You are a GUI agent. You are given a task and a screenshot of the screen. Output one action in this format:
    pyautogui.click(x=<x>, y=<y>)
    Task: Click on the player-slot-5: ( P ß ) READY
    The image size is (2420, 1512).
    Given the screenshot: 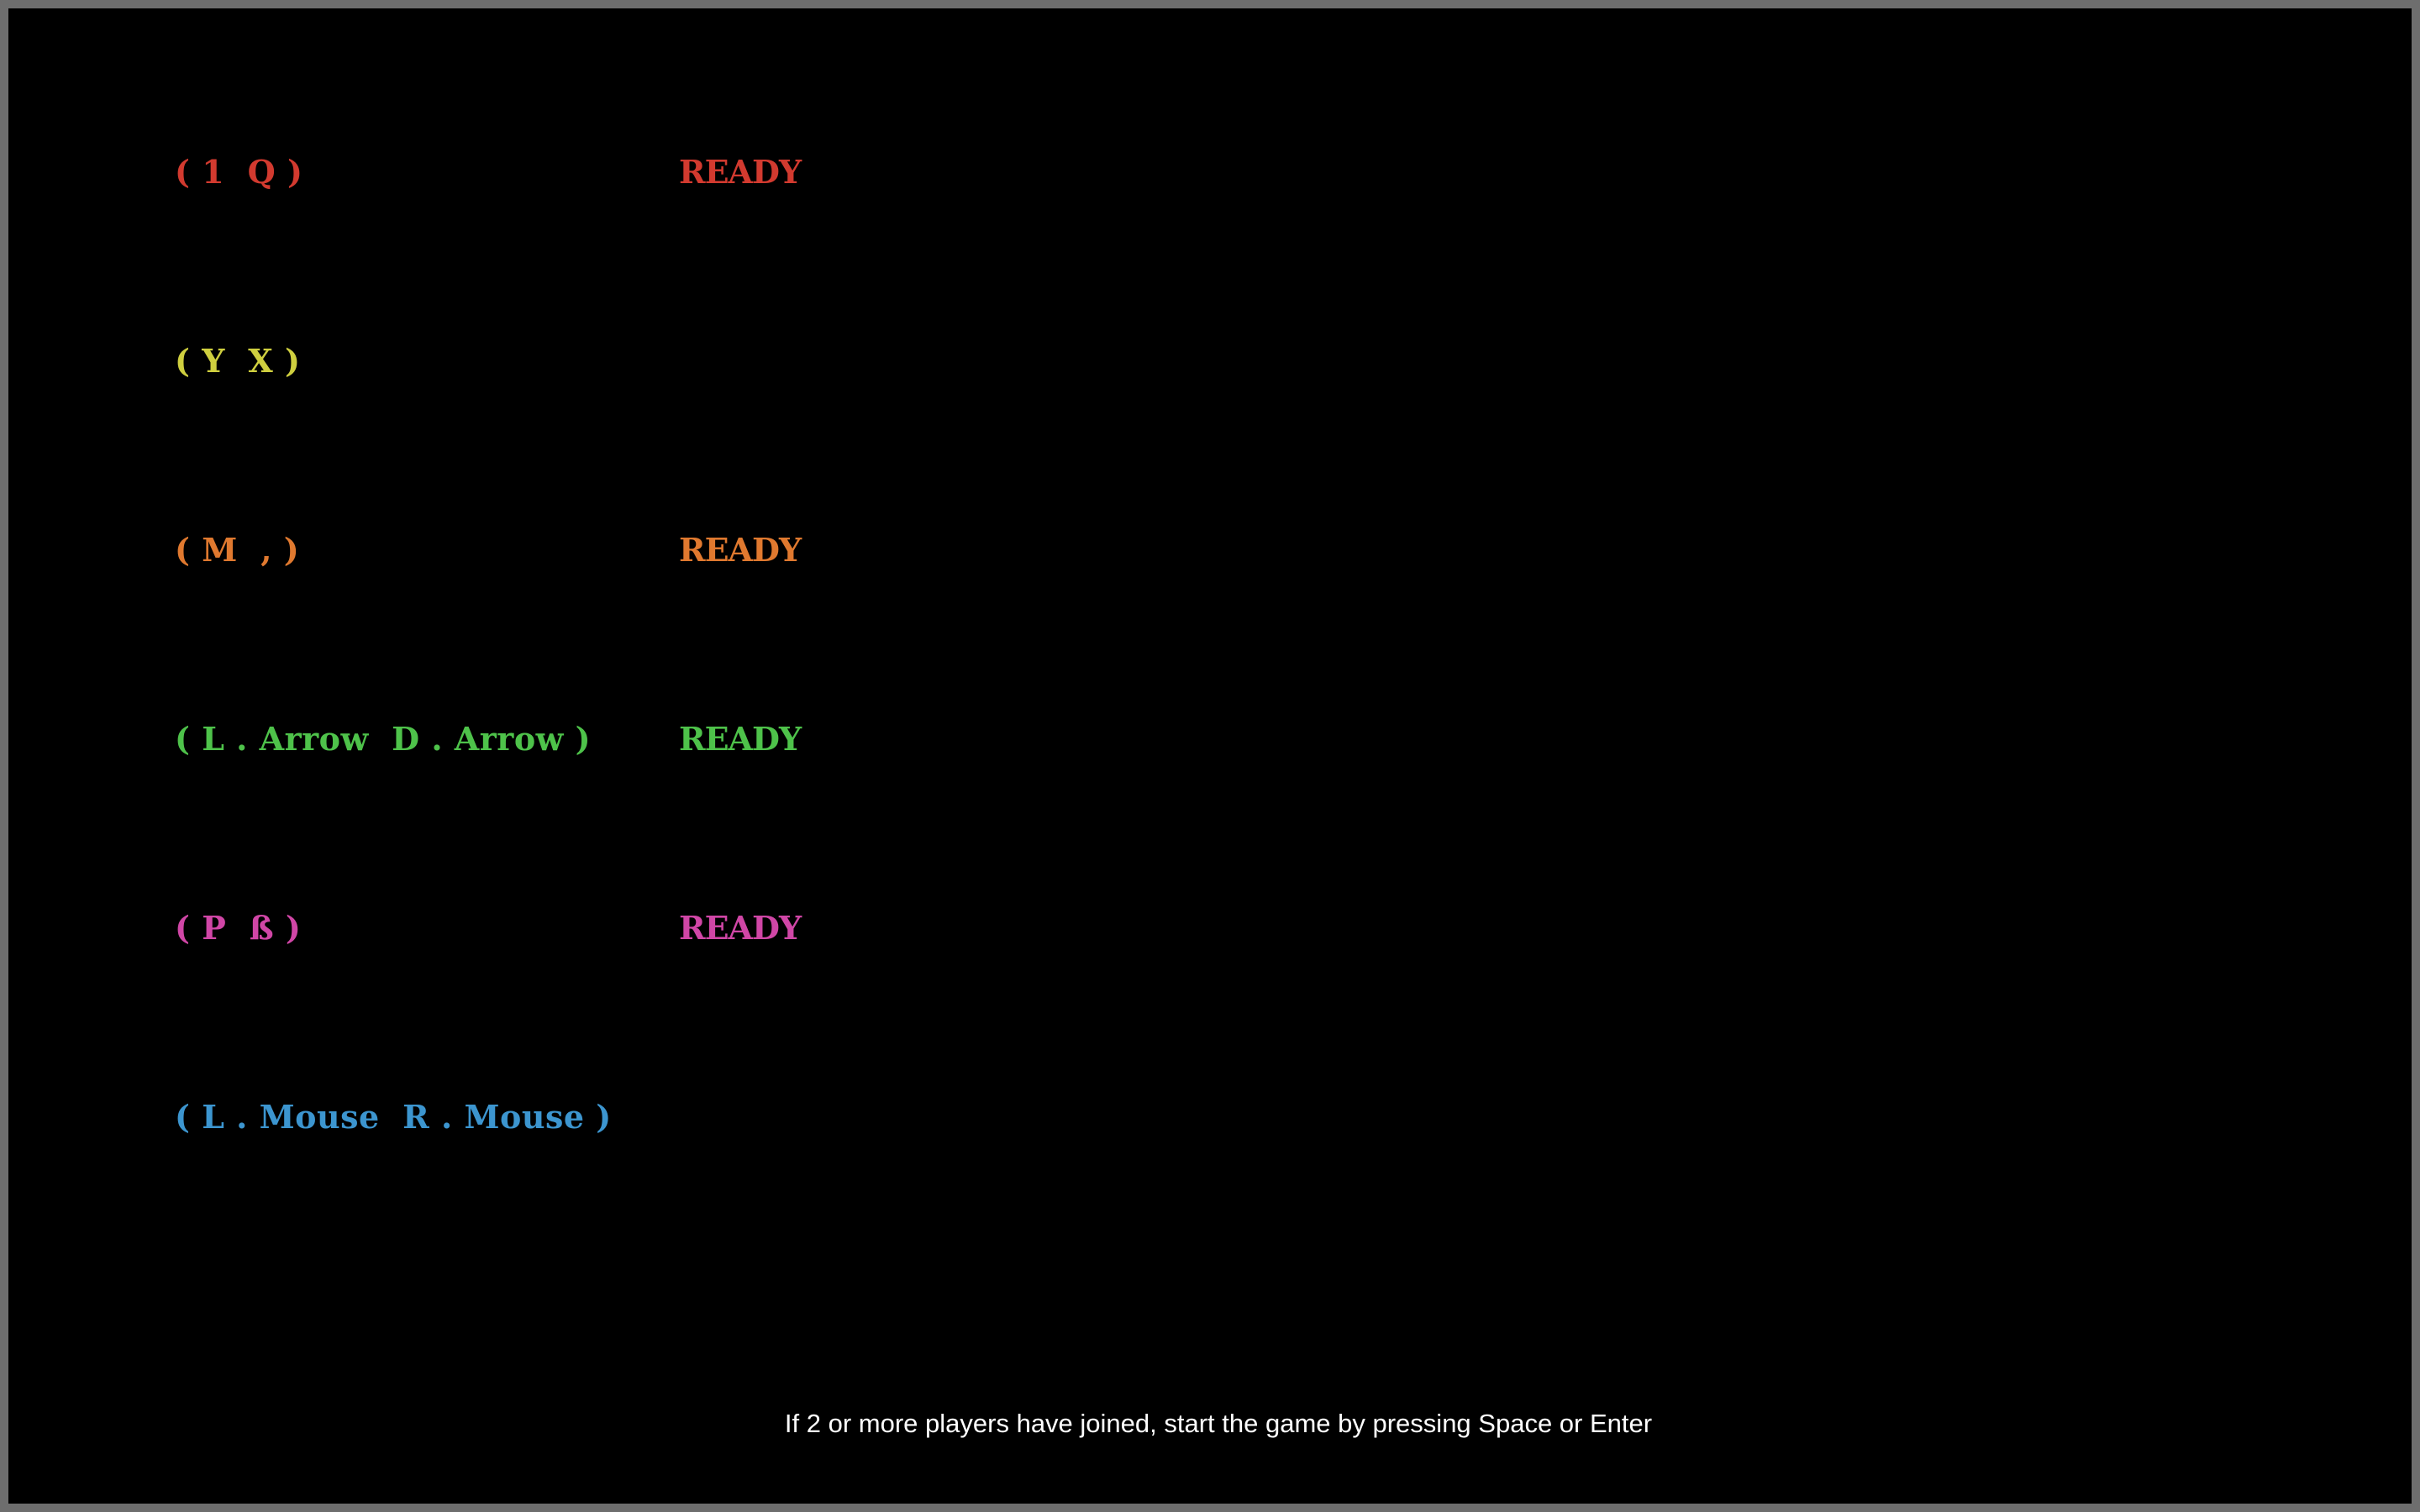 What is the action you would take?
    pyautogui.click(x=595, y=928)
    